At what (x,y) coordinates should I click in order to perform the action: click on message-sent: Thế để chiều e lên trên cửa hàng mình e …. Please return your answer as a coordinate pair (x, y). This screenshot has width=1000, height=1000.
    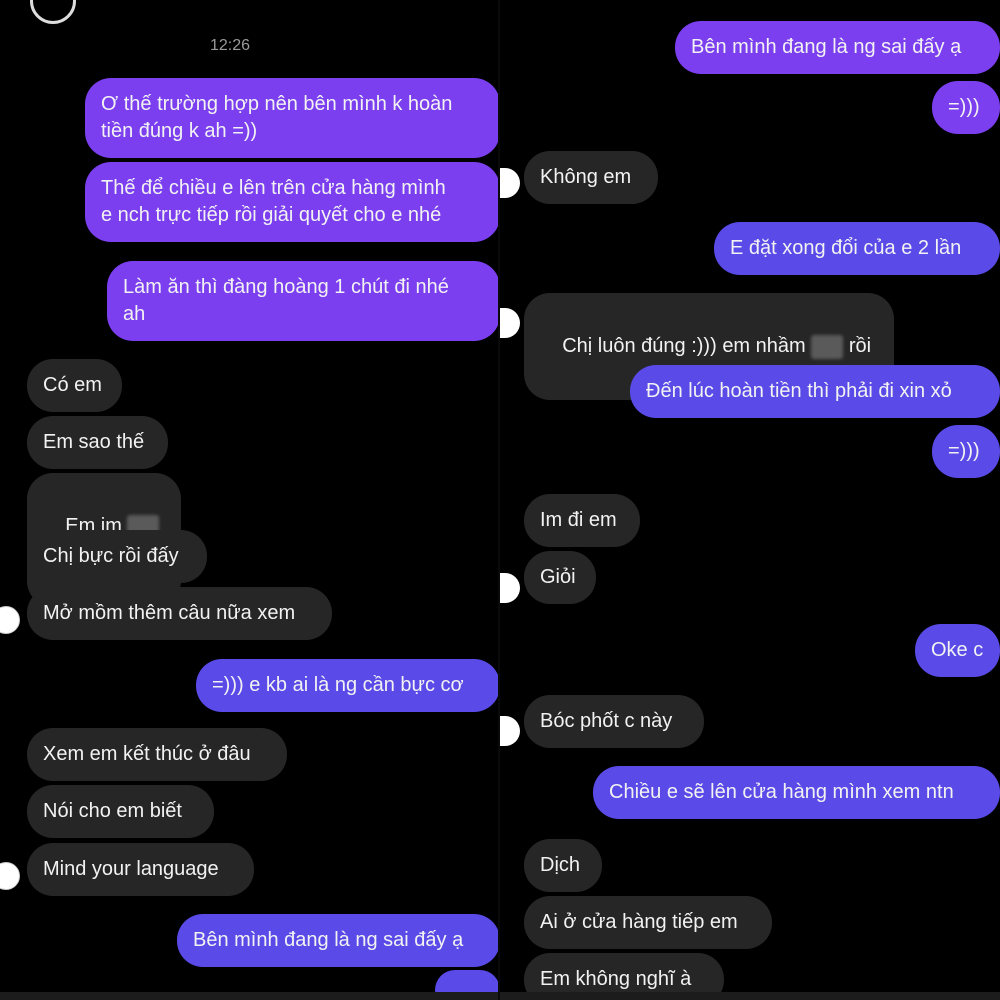
    Looking at the image, I should click on (292, 202).